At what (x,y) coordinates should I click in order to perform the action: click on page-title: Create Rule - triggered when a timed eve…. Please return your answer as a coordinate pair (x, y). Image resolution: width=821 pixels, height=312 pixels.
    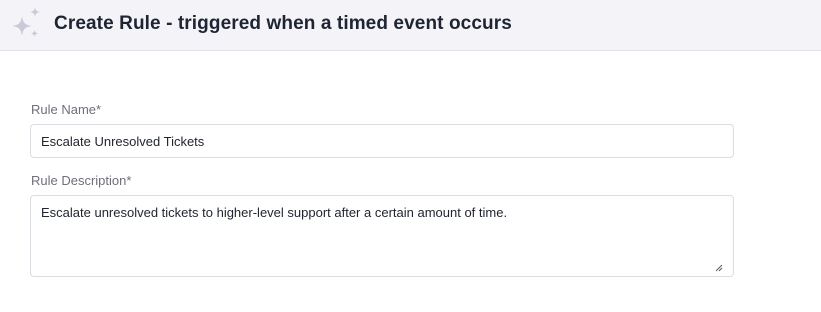
    Looking at the image, I should click on (283, 23).